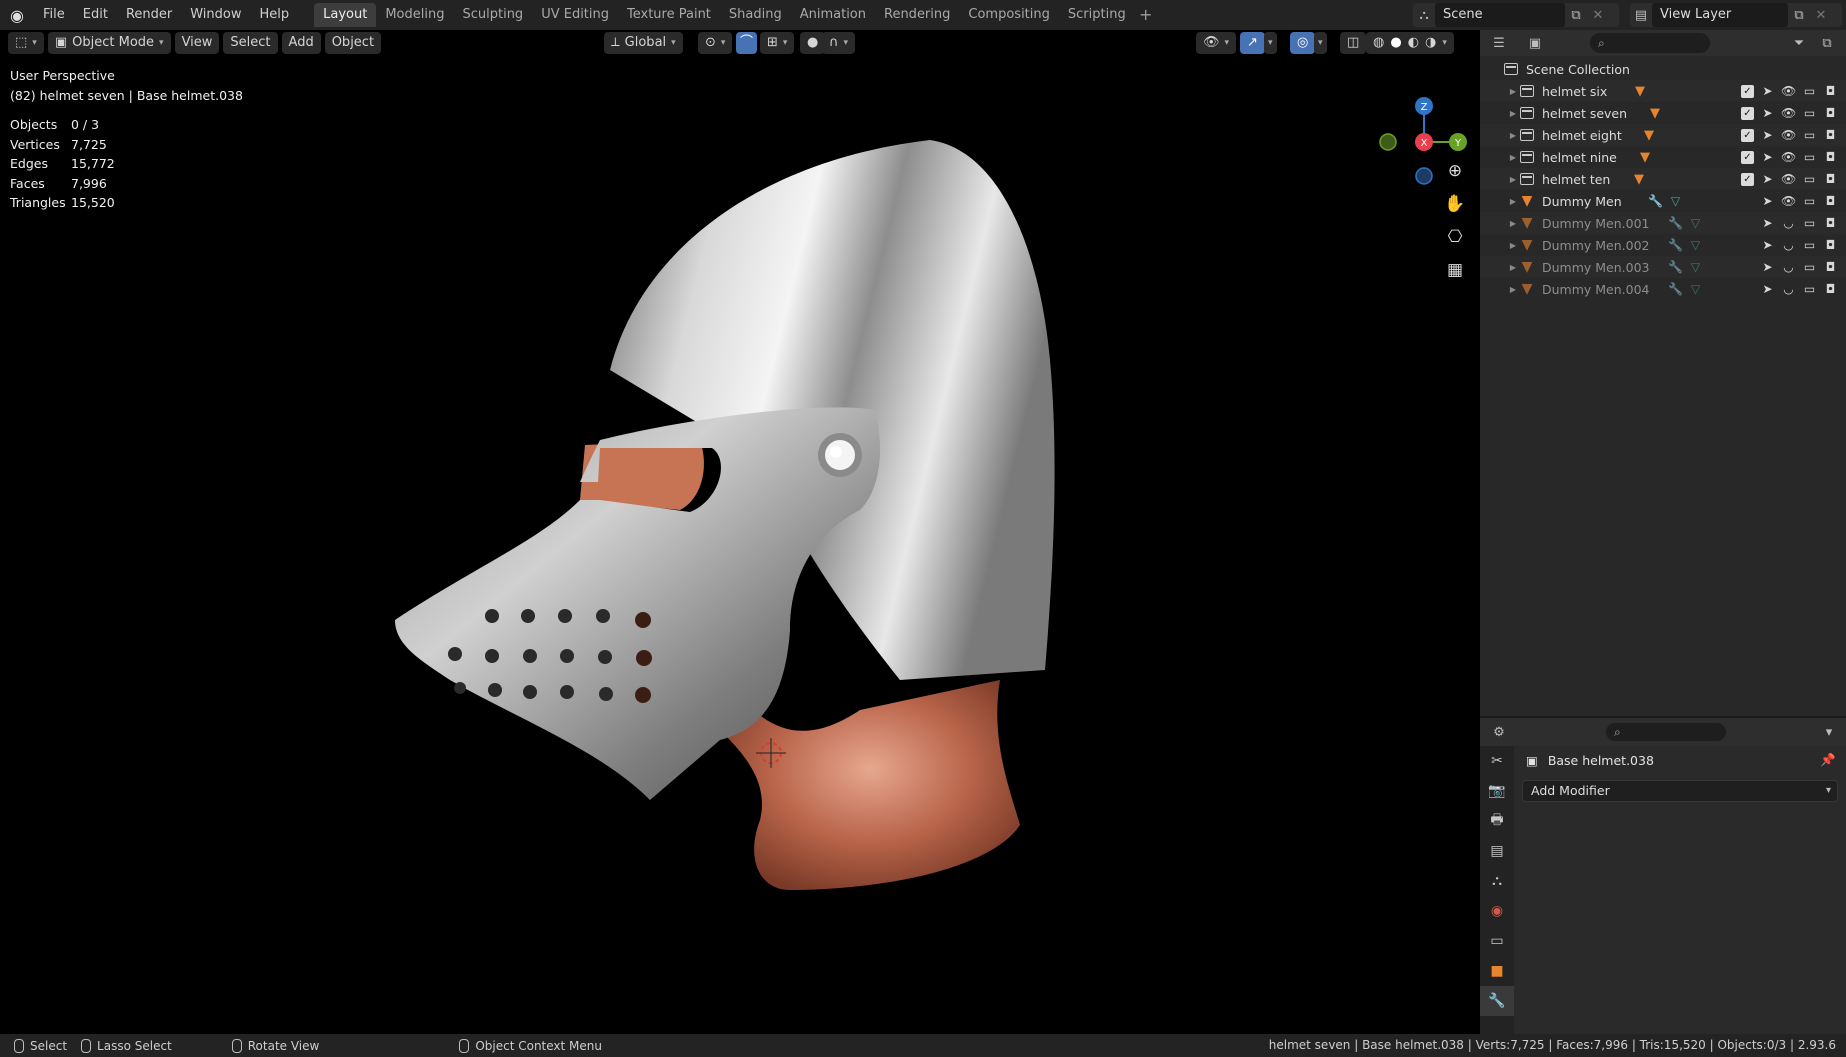  I want to click on filter-icon: ⏷, so click(1799, 43).